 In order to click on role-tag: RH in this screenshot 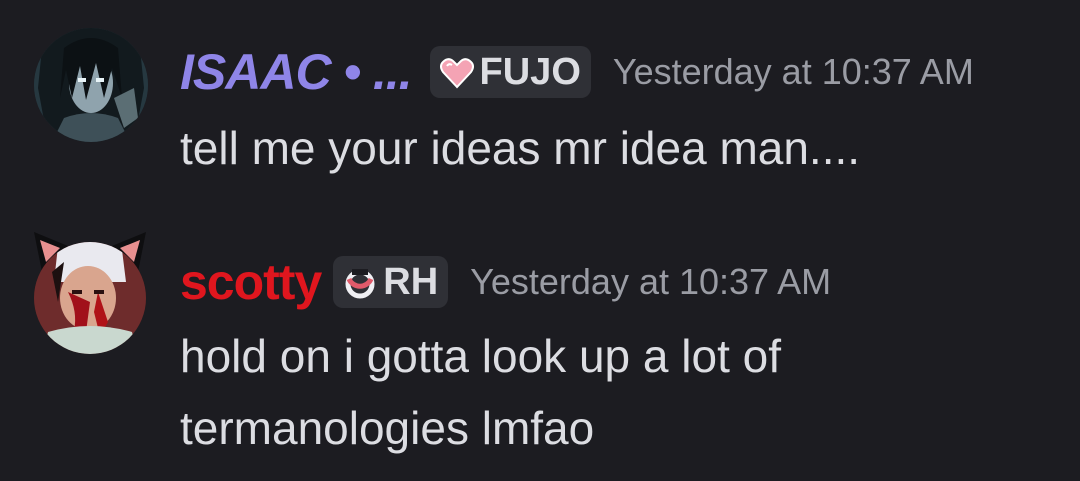, I will do `click(391, 282)`.